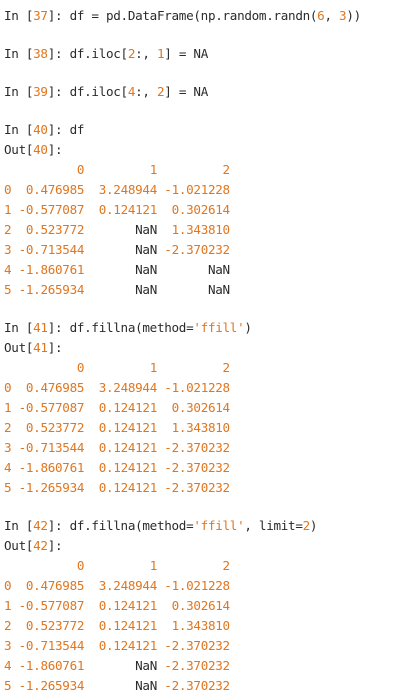  Describe the element at coordinates (186, 91) in the screenshot. I see `code-token: ] = NA` at that location.